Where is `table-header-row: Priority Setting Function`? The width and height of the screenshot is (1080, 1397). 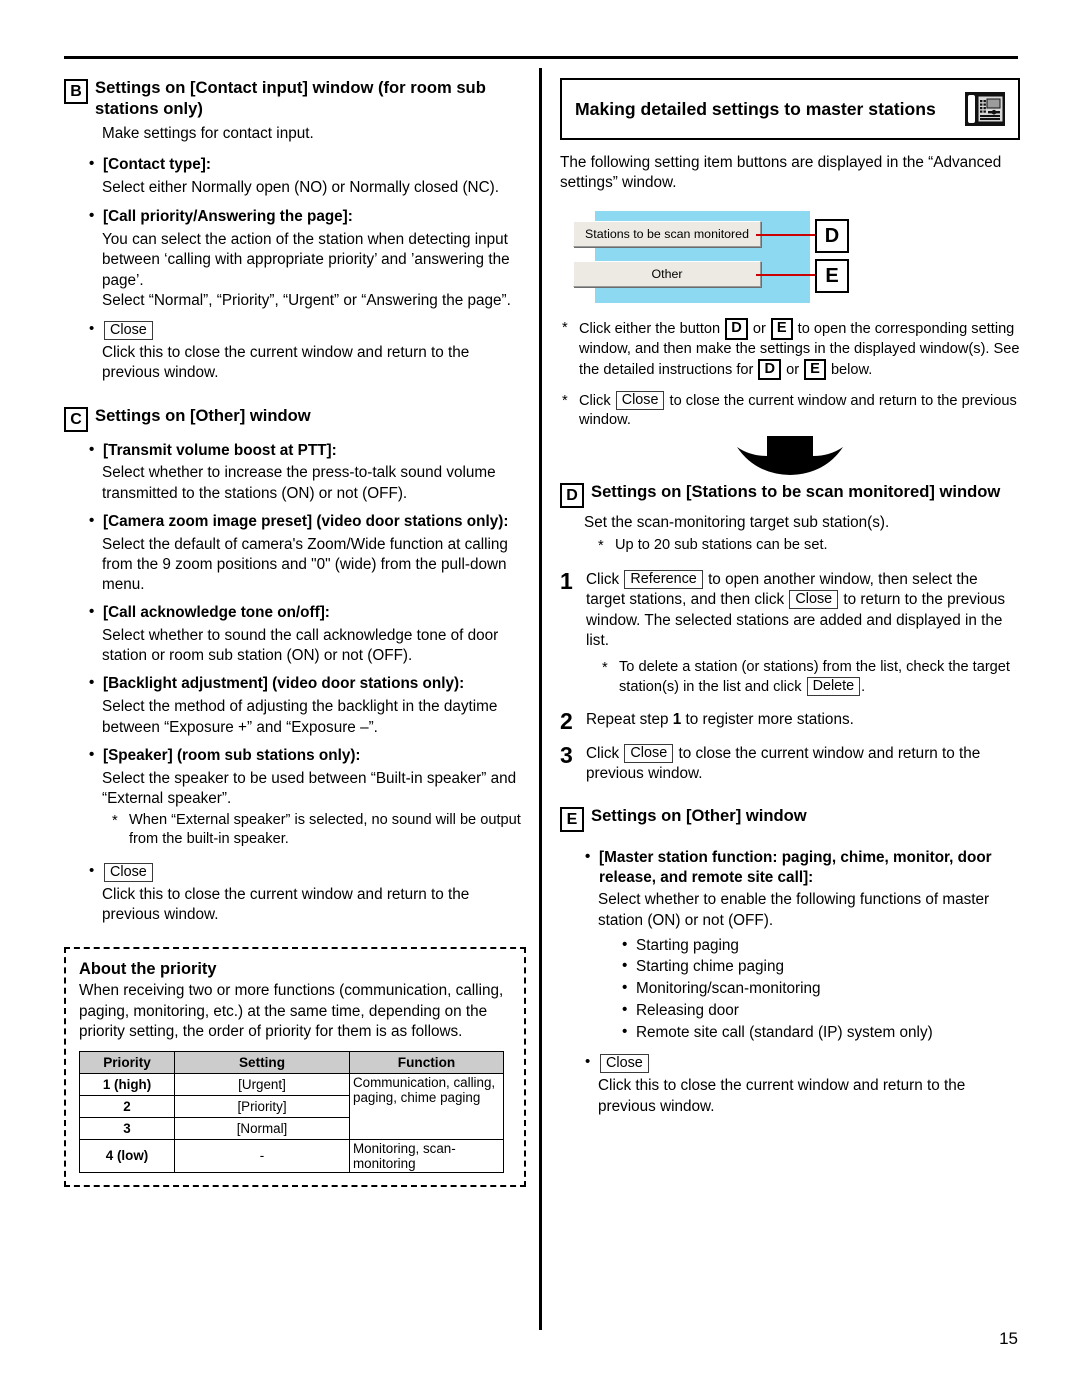 table-header-row: Priority Setting Function is located at coordinates (291, 1062).